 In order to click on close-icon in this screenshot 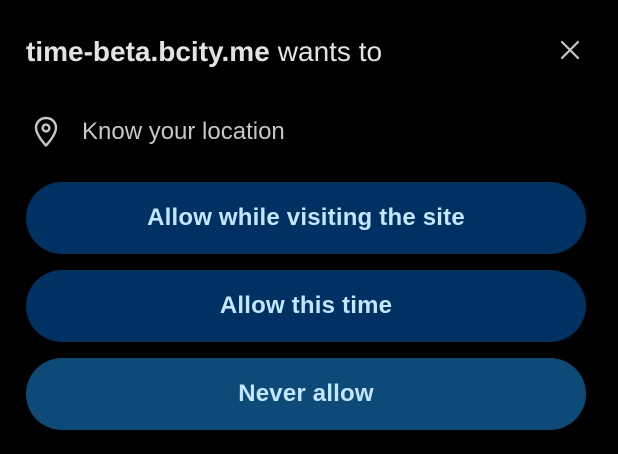, I will do `click(570, 50)`.